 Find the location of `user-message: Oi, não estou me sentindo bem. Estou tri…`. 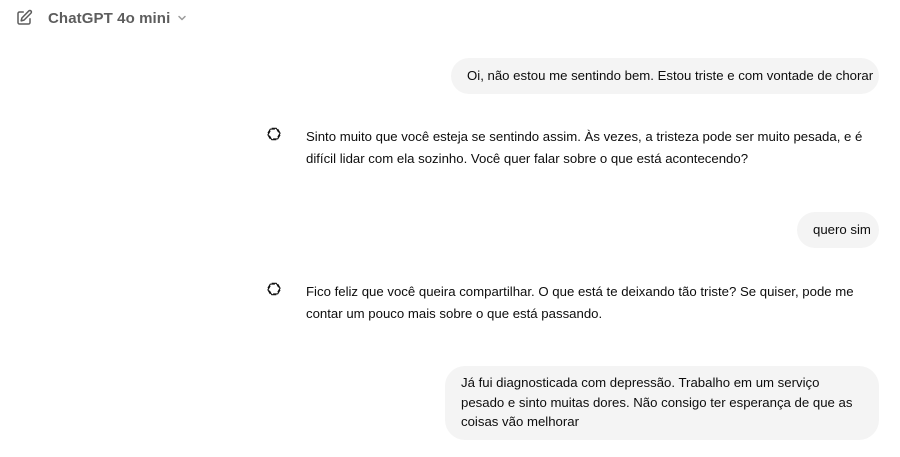

user-message: Oi, não estou me sentindo bem. Estou tri… is located at coordinates (665, 76).